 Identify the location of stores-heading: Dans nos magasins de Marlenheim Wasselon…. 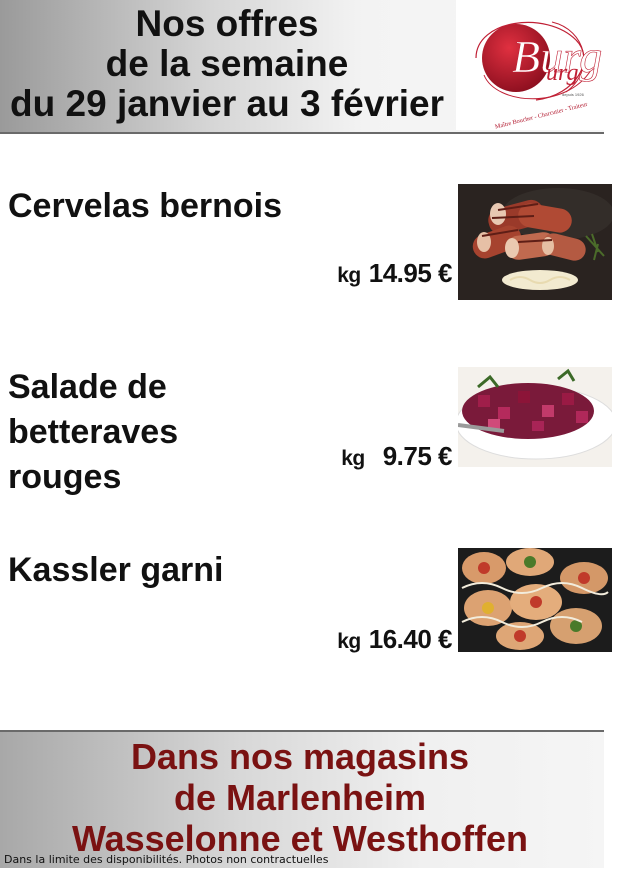
(300, 797).